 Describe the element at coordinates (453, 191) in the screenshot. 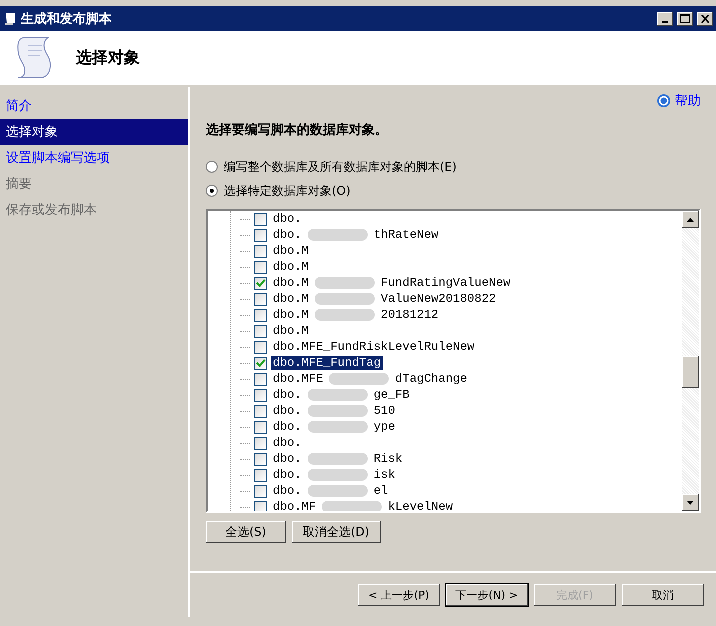

I see `radio-option: 选择特定数据库对象(O)` at that location.